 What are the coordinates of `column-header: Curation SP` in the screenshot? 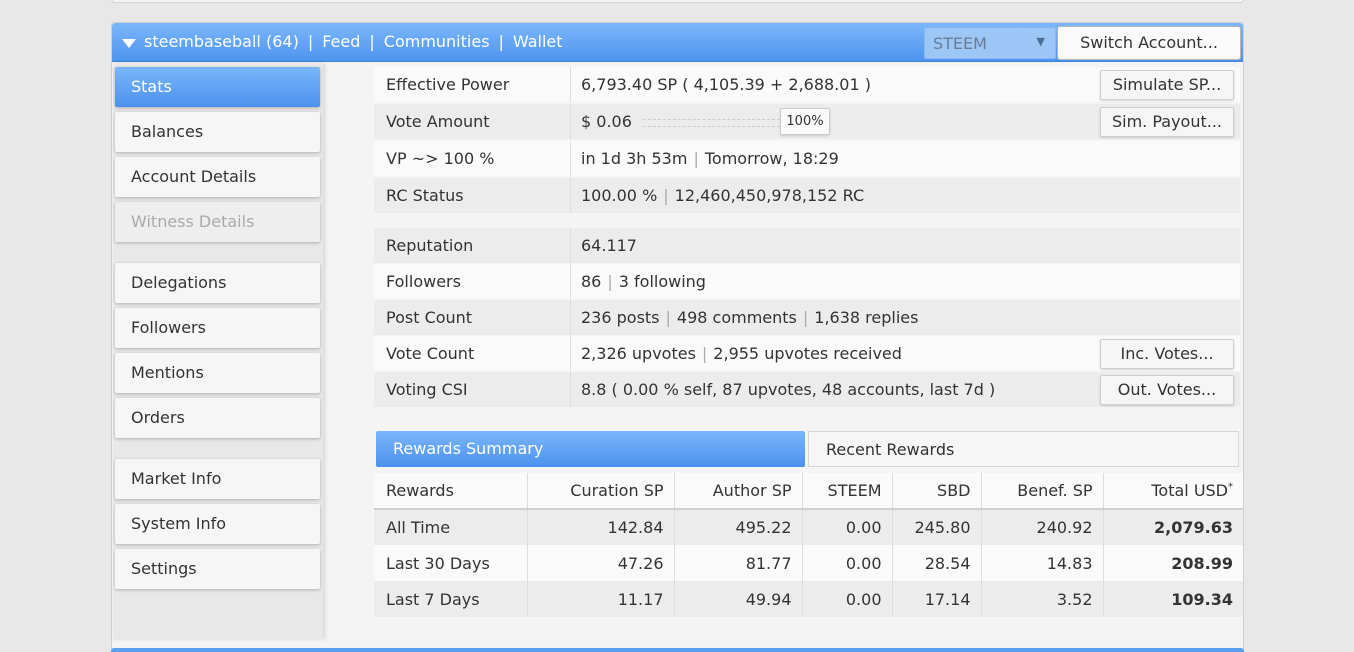 It's located at (600, 491).